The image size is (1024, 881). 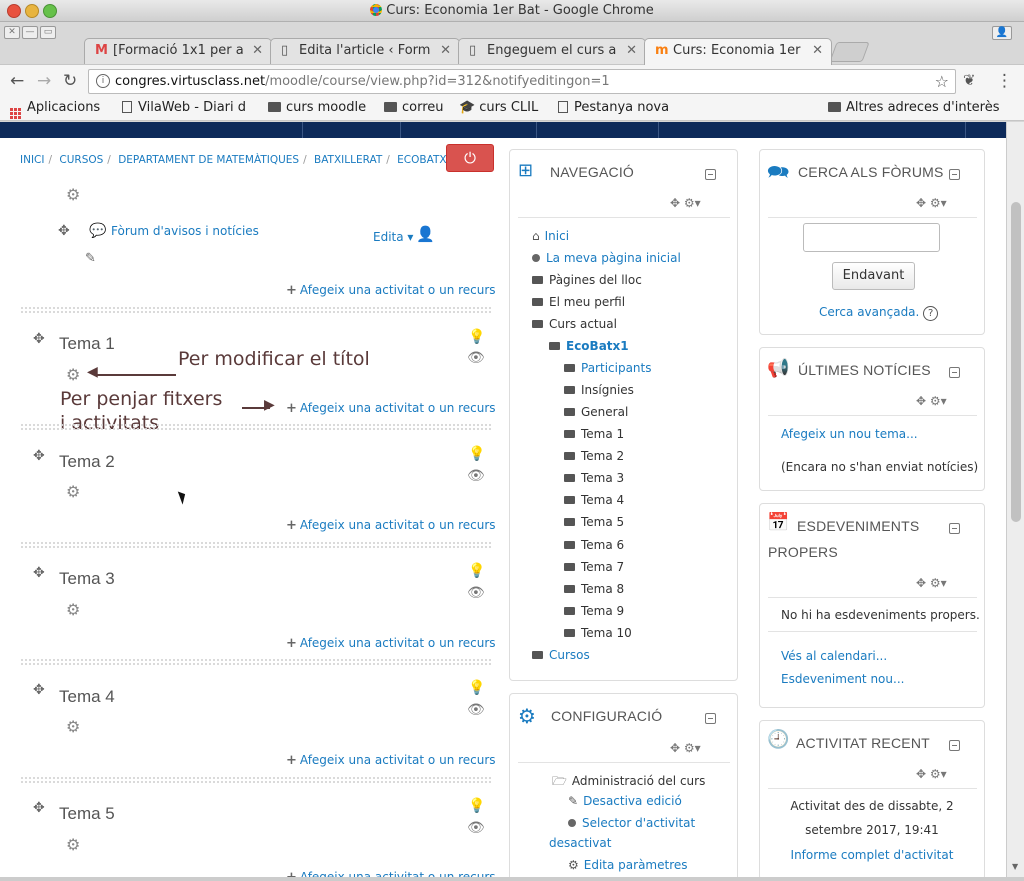 I want to click on tab-restore-icon: ▭, so click(x=48, y=32).